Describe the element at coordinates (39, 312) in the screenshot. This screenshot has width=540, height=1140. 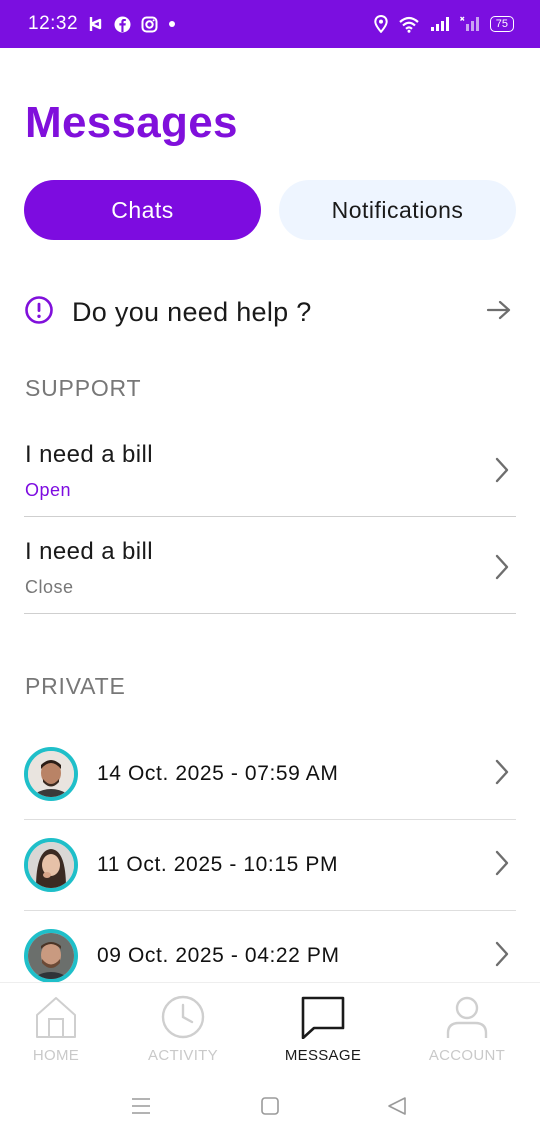
I see `info-alert-icon` at that location.